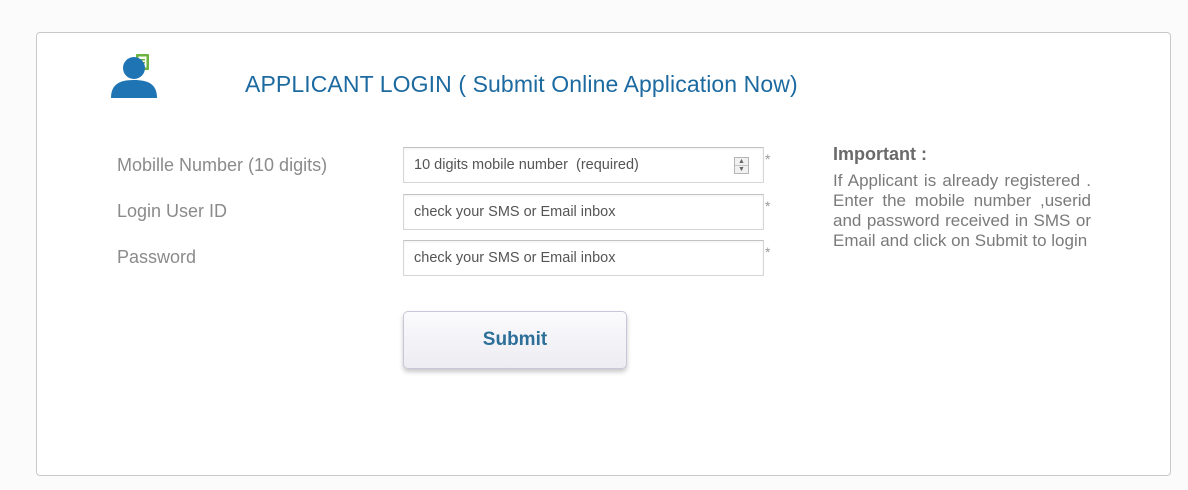 Image resolution: width=1188 pixels, height=490 pixels. Describe the element at coordinates (741, 169) in the screenshot. I see `spinner-down-icon: ▼` at that location.